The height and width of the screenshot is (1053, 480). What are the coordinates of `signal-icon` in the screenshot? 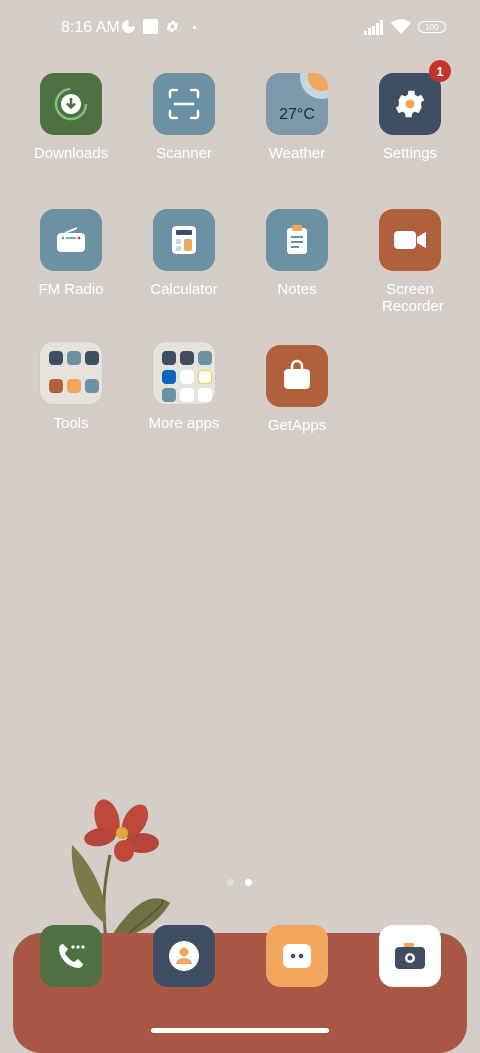 It's located at (373, 27).